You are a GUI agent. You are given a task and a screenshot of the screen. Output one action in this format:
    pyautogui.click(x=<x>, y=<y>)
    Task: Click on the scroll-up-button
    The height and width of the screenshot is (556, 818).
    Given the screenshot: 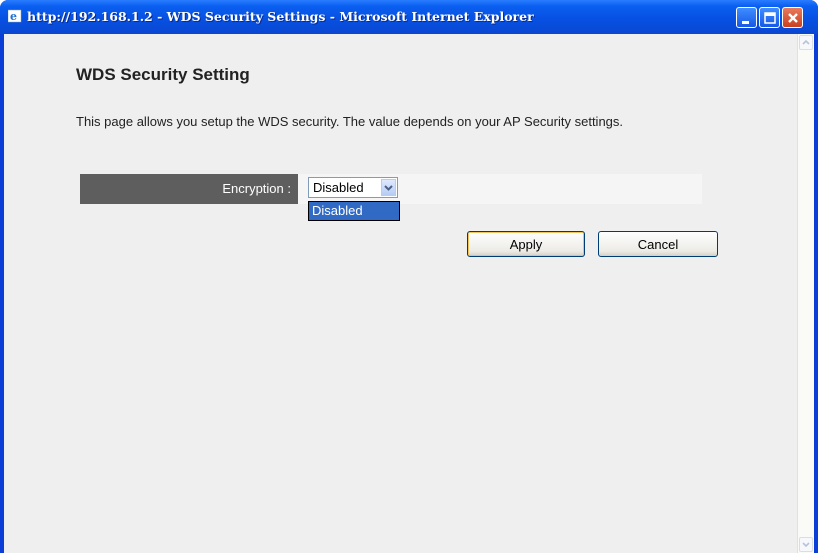 What is the action you would take?
    pyautogui.click(x=806, y=42)
    